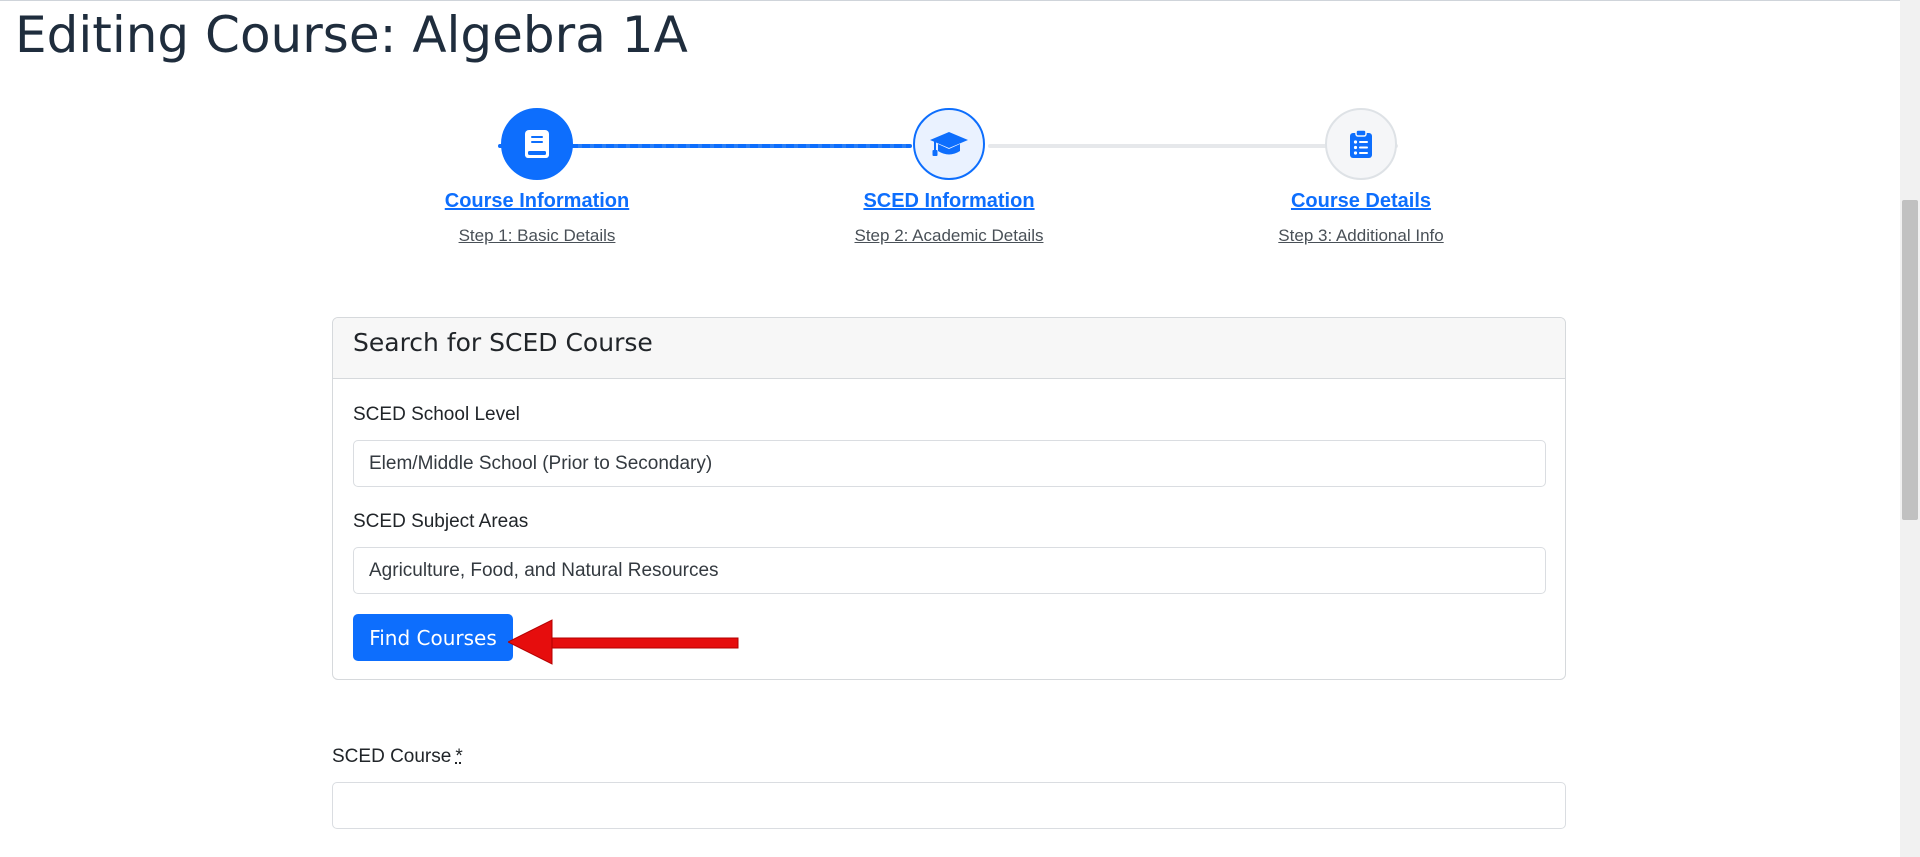 The image size is (1920, 857). Describe the element at coordinates (949, 805) in the screenshot. I see `sced-course-select` at that location.